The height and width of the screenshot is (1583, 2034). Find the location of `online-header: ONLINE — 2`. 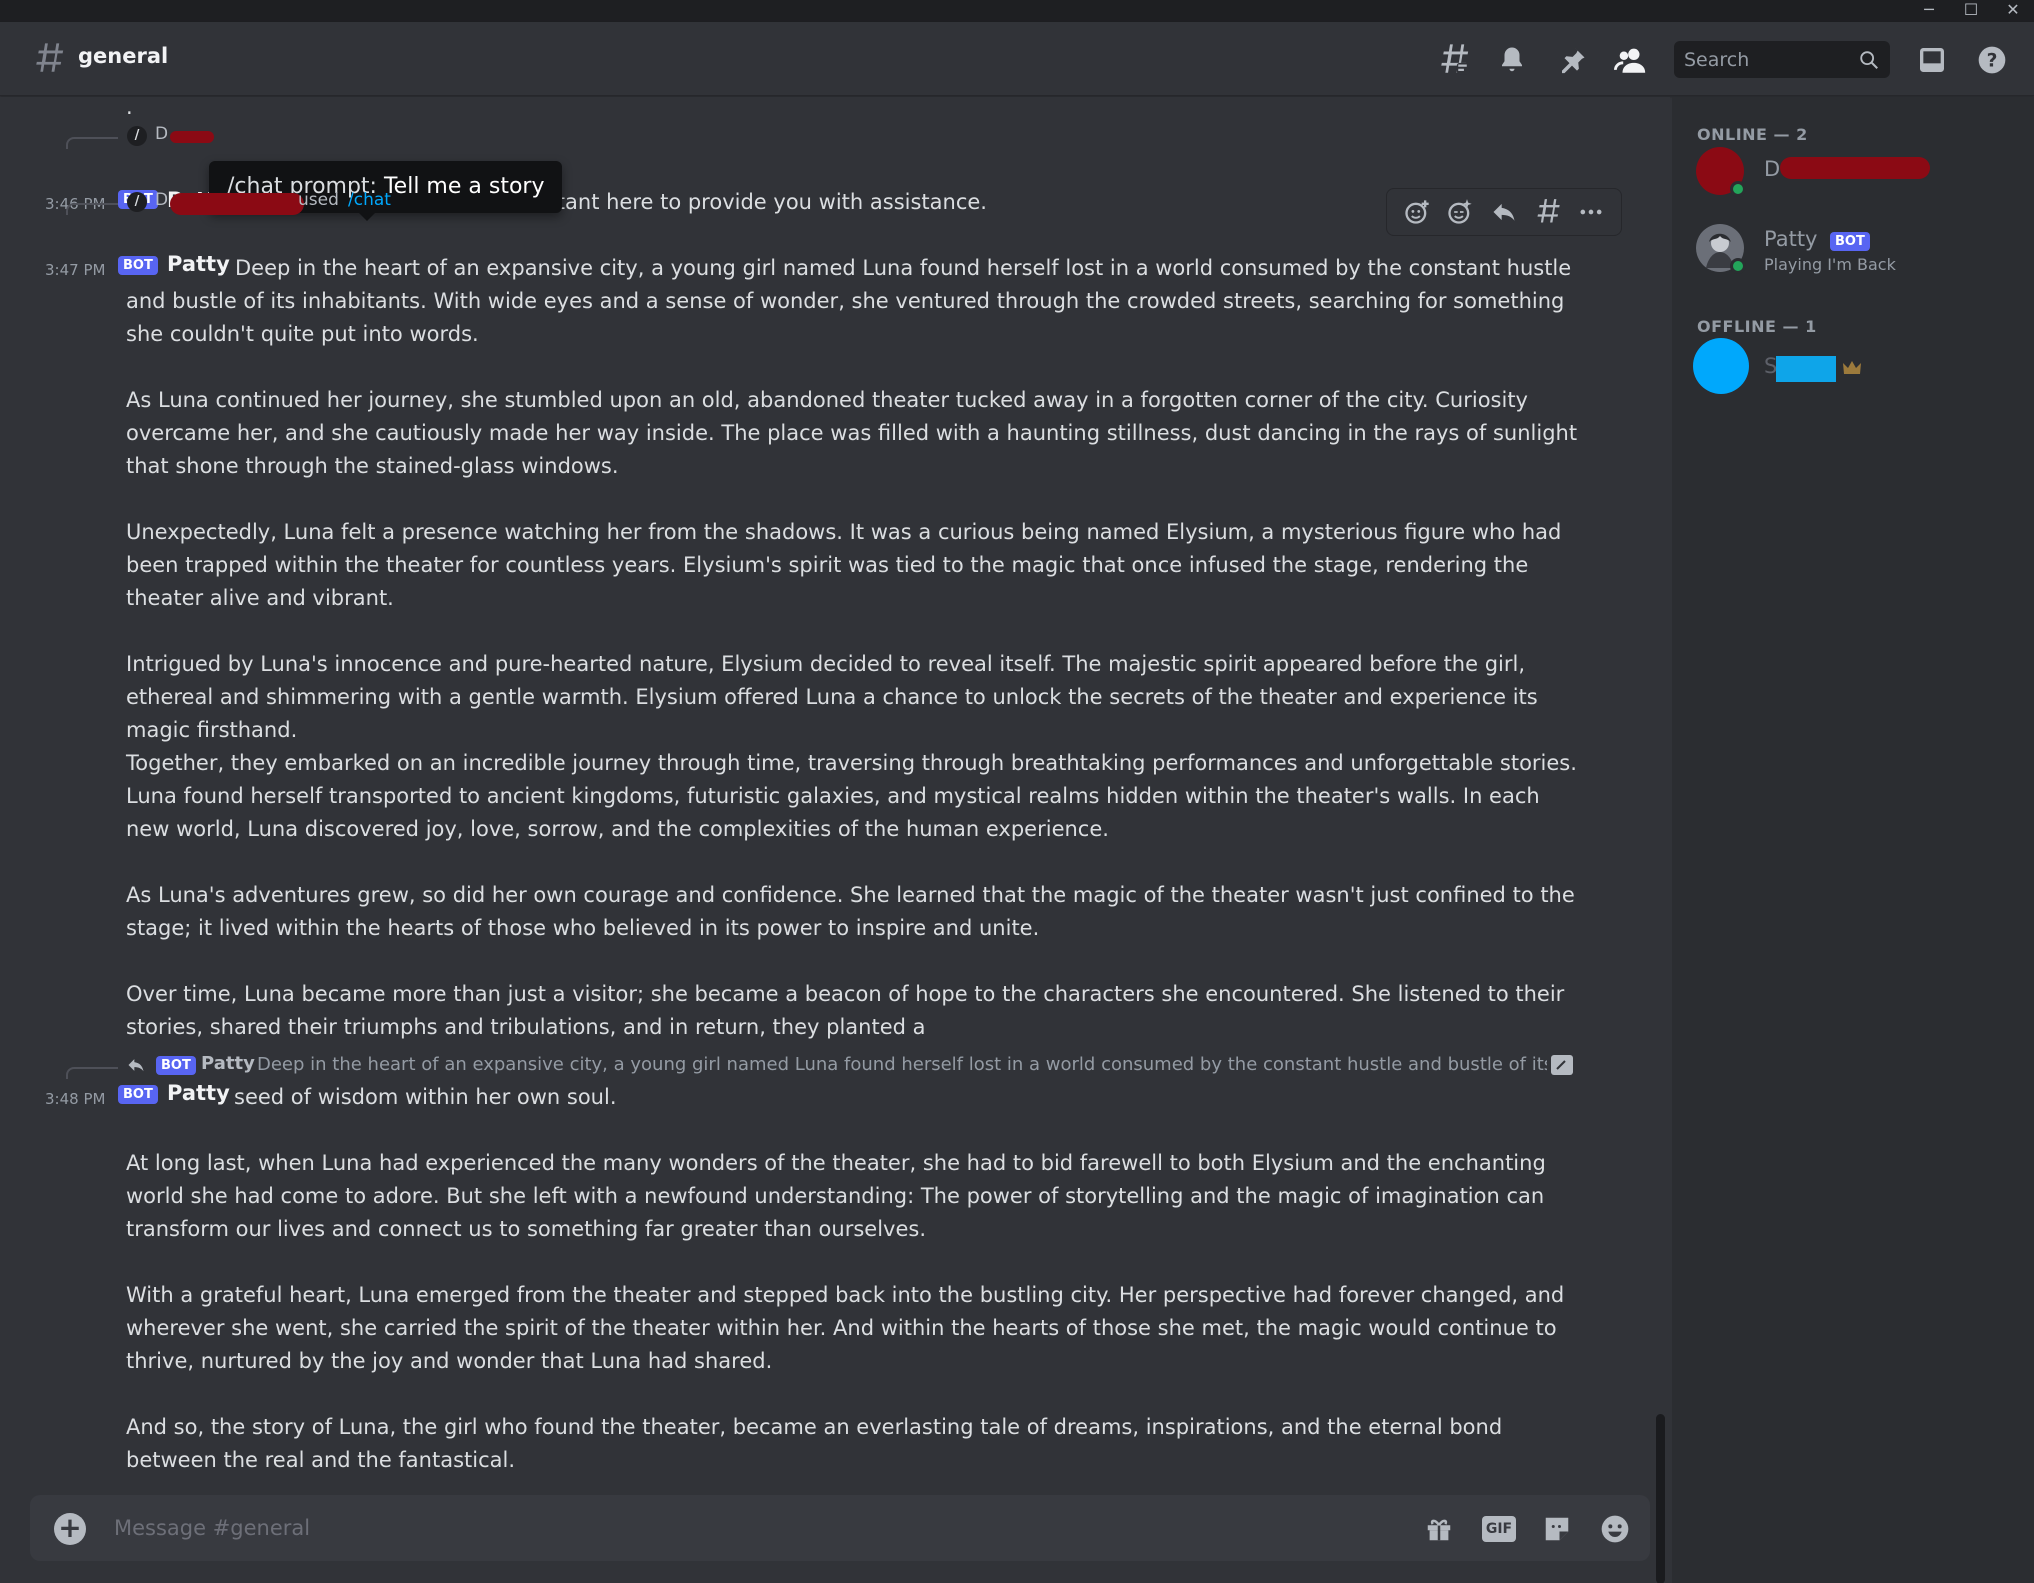

online-header: ONLINE — 2 is located at coordinates (1752, 134).